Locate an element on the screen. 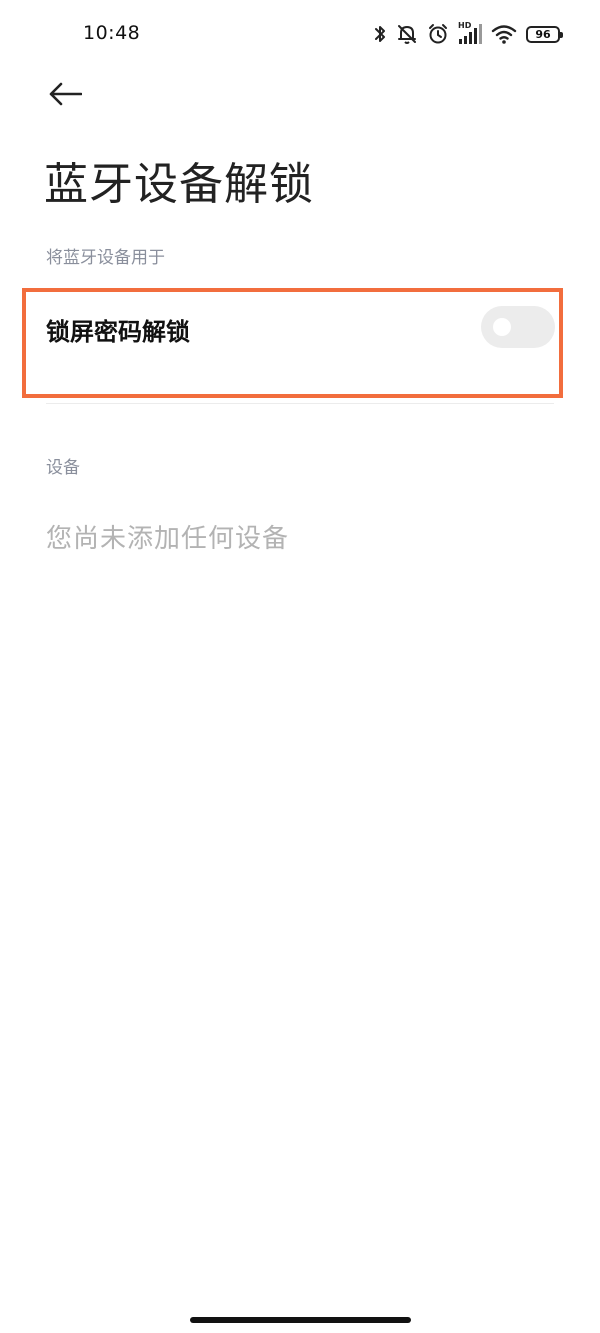 The image size is (600, 1333). battery-icon: 96 is located at coordinates (544, 34).